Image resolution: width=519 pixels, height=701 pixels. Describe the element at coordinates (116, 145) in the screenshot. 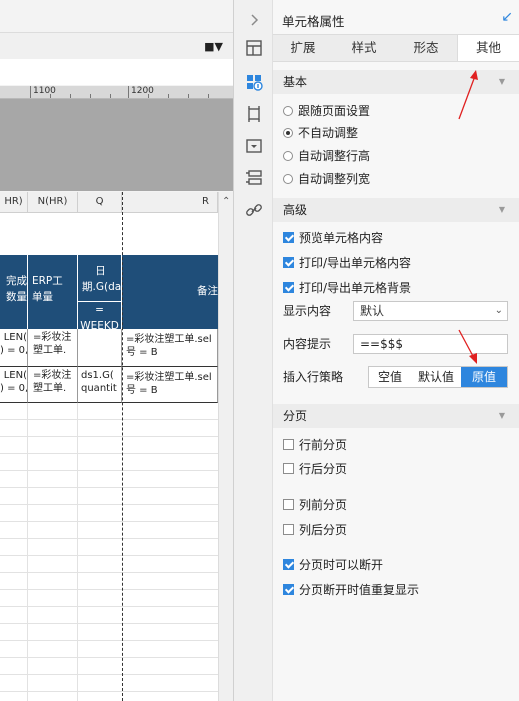

I see `page-margin-area` at that location.